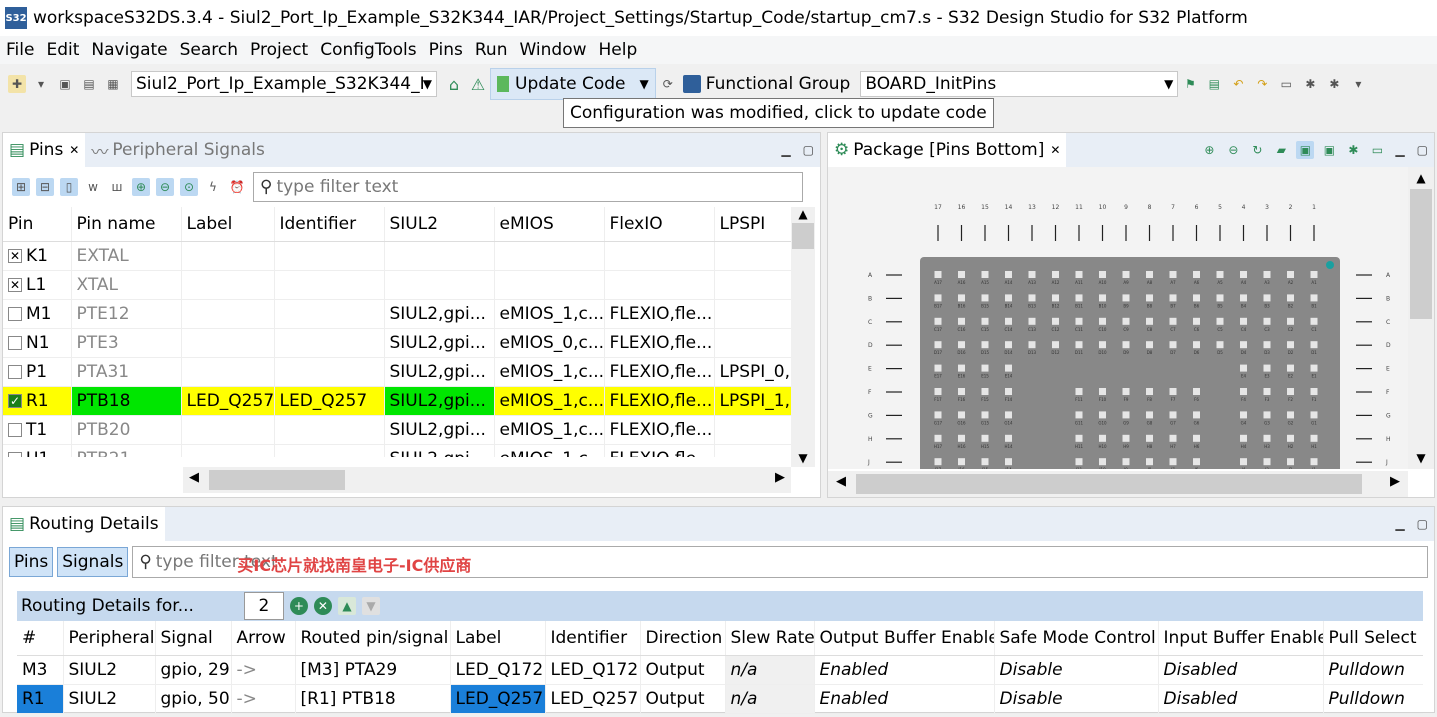  Describe the element at coordinates (549, 224) in the screenshot. I see `col-emios: eMIOS` at that location.